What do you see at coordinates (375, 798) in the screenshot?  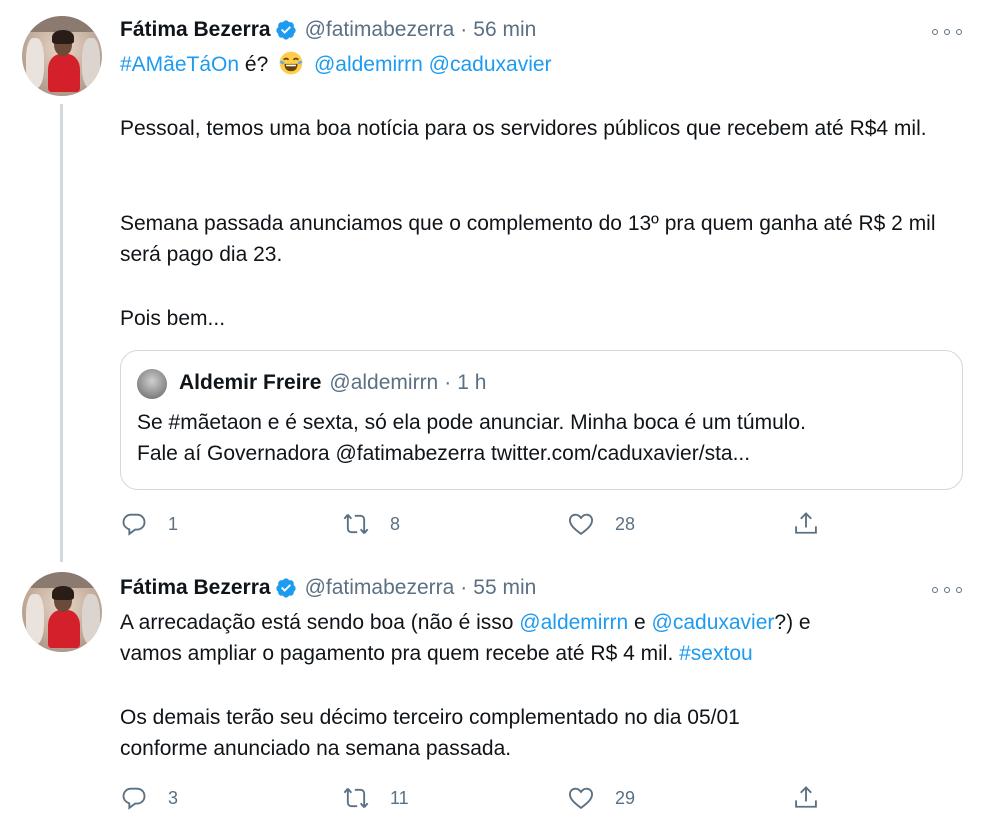 I see `retweet-button: 11` at bounding box center [375, 798].